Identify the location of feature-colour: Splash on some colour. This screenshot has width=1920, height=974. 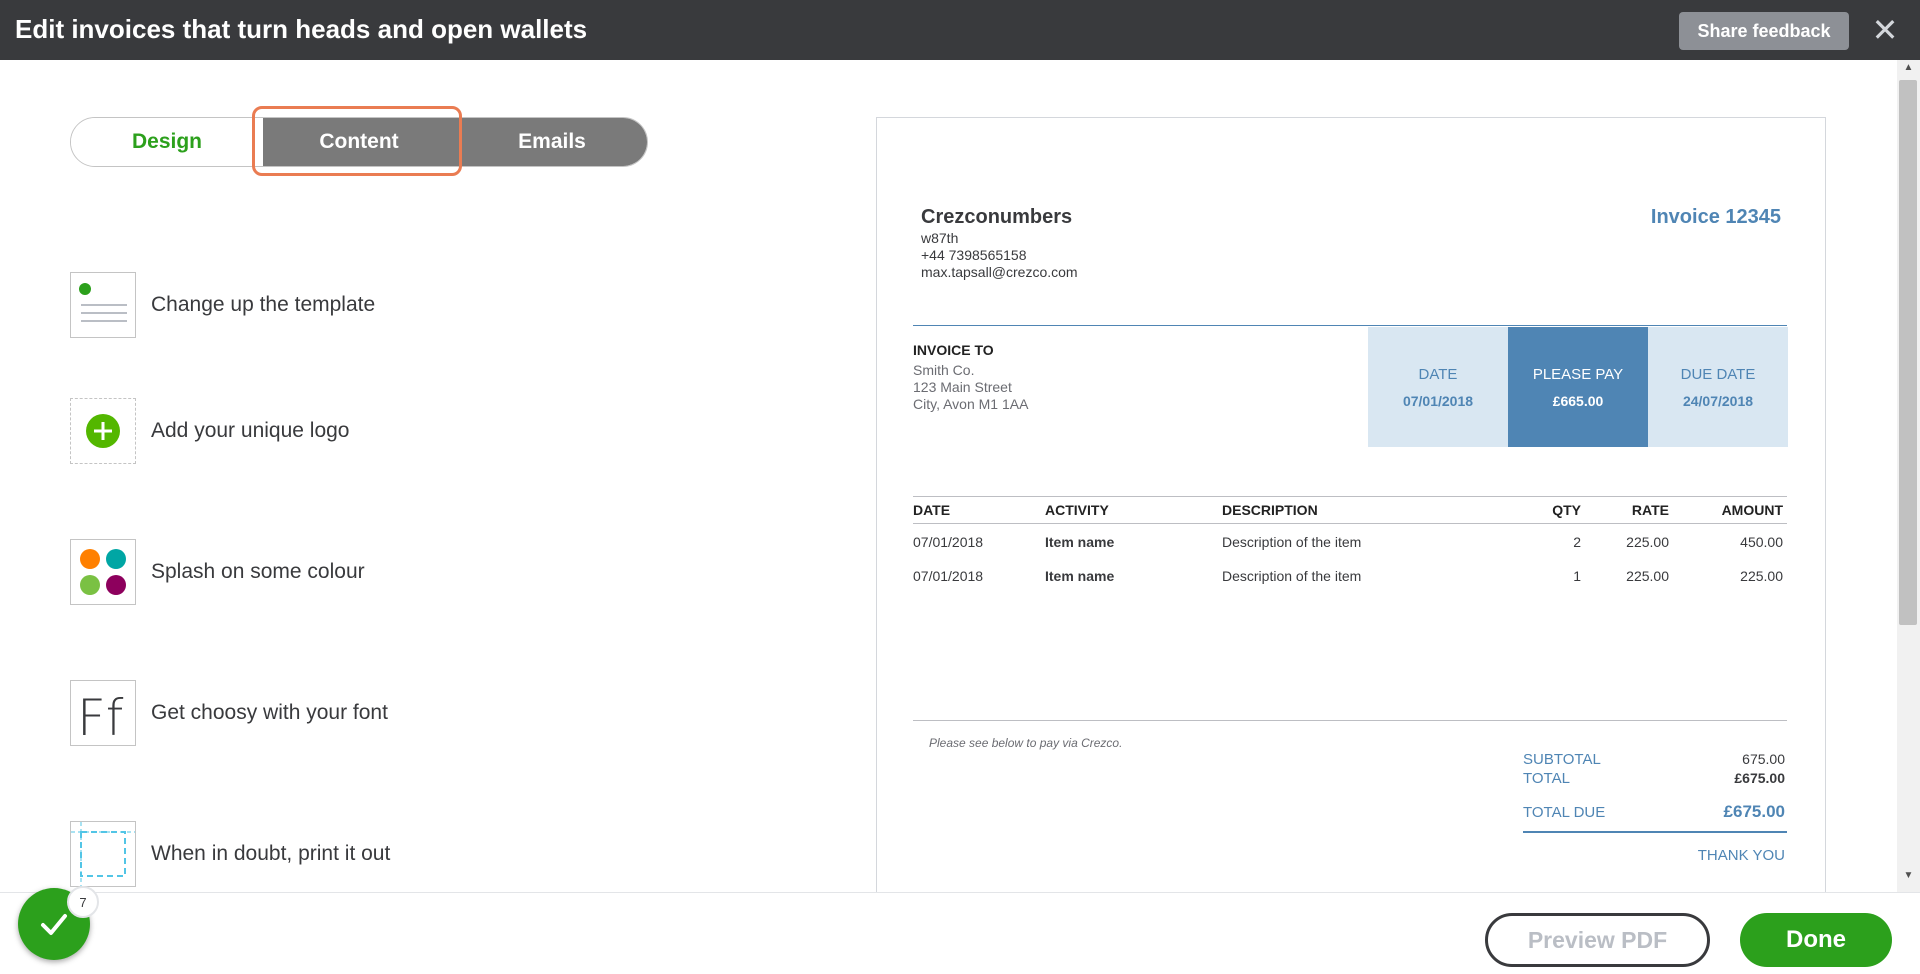
(370, 572).